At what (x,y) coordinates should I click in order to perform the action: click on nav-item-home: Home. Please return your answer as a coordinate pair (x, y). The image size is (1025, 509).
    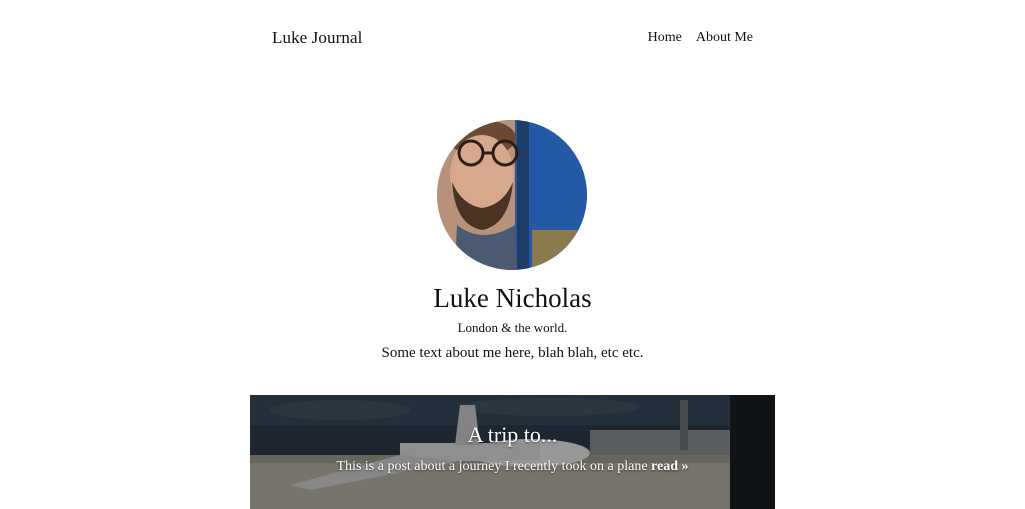
    Looking at the image, I should click on (665, 38).